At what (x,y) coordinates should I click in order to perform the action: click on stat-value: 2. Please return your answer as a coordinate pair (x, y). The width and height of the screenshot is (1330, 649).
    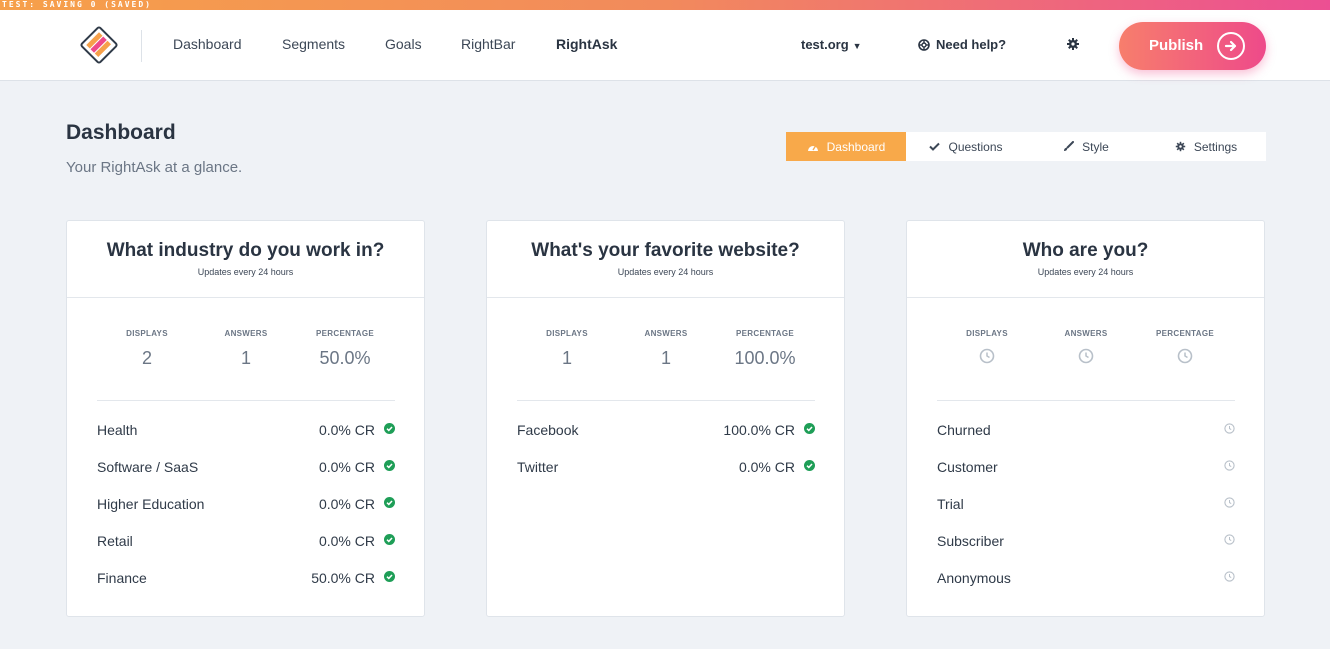
    Looking at the image, I should click on (146, 358).